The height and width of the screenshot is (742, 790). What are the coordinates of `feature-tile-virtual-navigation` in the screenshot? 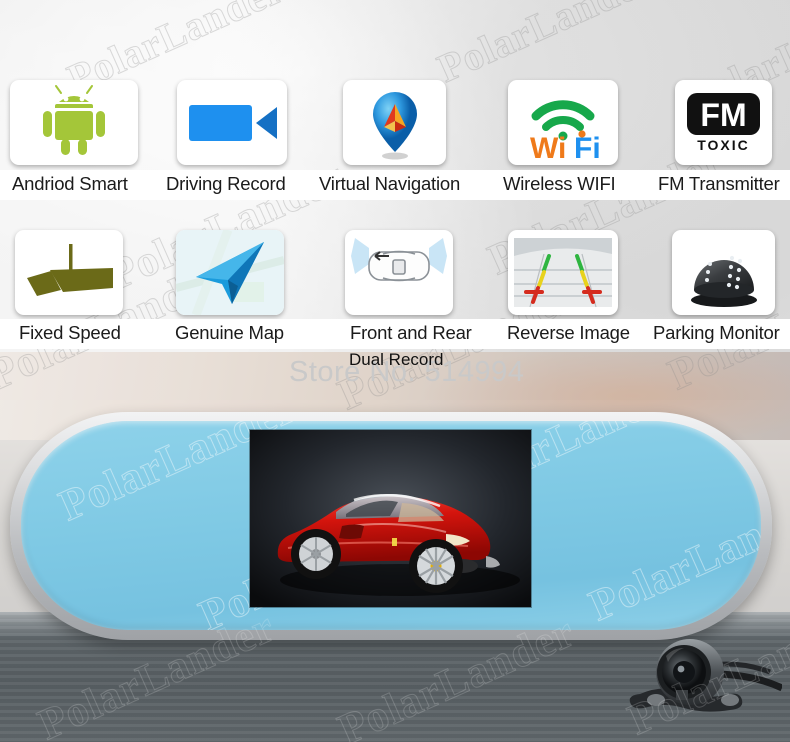 It's located at (394, 122).